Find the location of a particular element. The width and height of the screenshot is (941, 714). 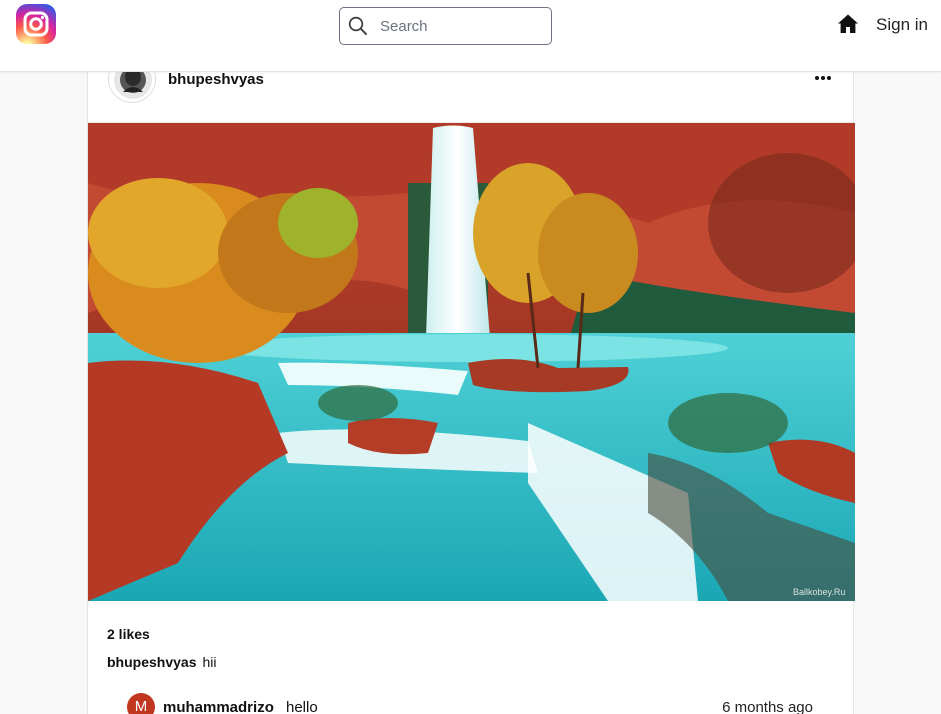

likes-count: 2 likes is located at coordinates (128, 634).